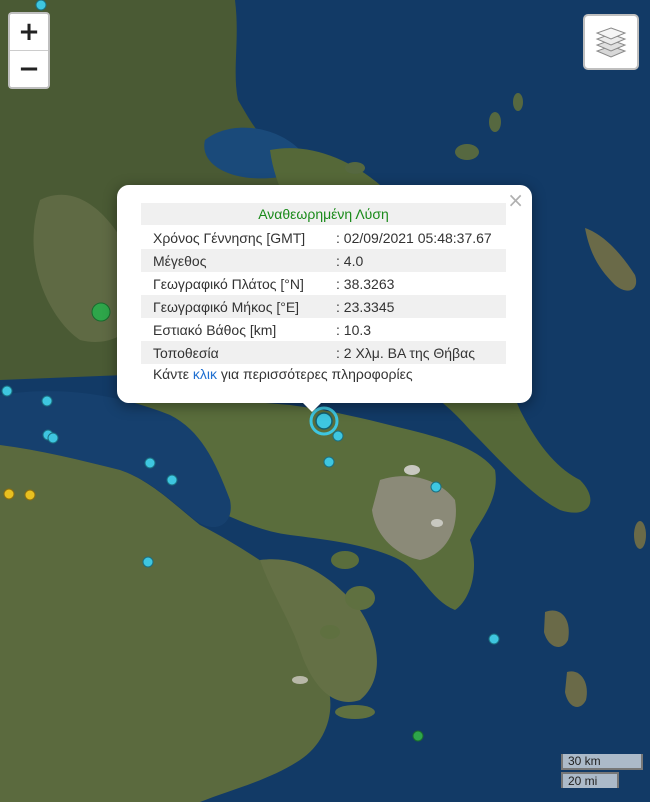 Image resolution: width=650 pixels, height=802 pixels. I want to click on scale-bar: 30 km 20 mi, so click(602, 771).